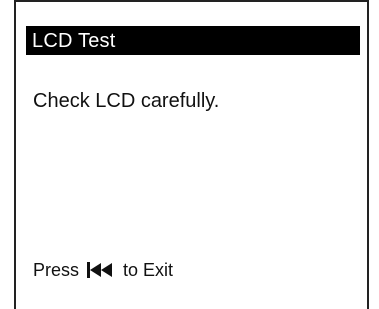 Image resolution: width=379 pixels, height=309 pixels. I want to click on press-label: Press, so click(56, 270).